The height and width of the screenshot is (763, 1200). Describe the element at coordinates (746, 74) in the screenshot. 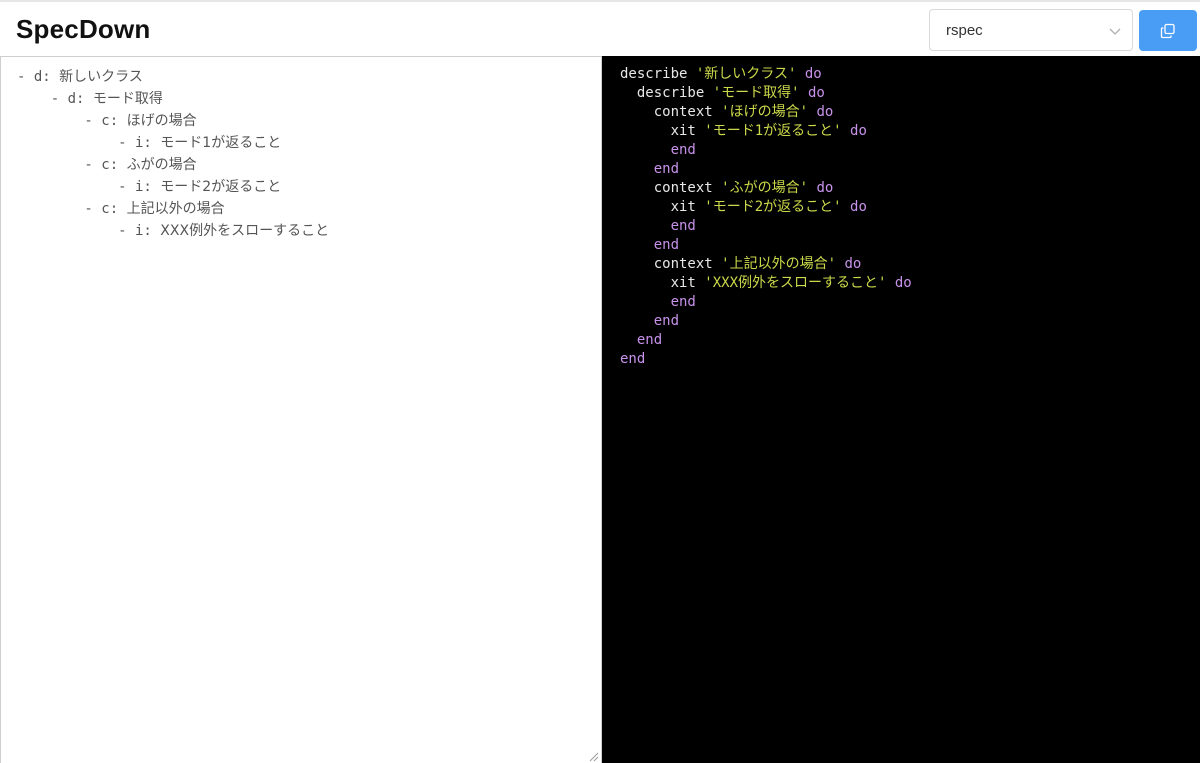

I see `code-string: '新しいクラス'` at that location.